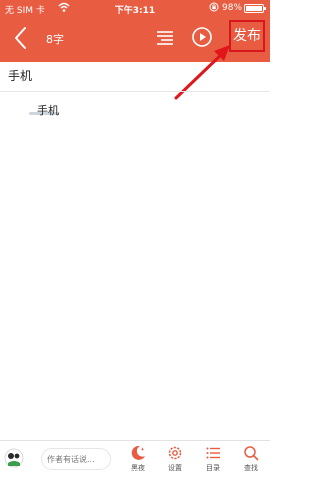 This screenshot has width=320, height=479. Describe the element at coordinates (214, 7) in the screenshot. I see `rotation-lock-icon` at that location.